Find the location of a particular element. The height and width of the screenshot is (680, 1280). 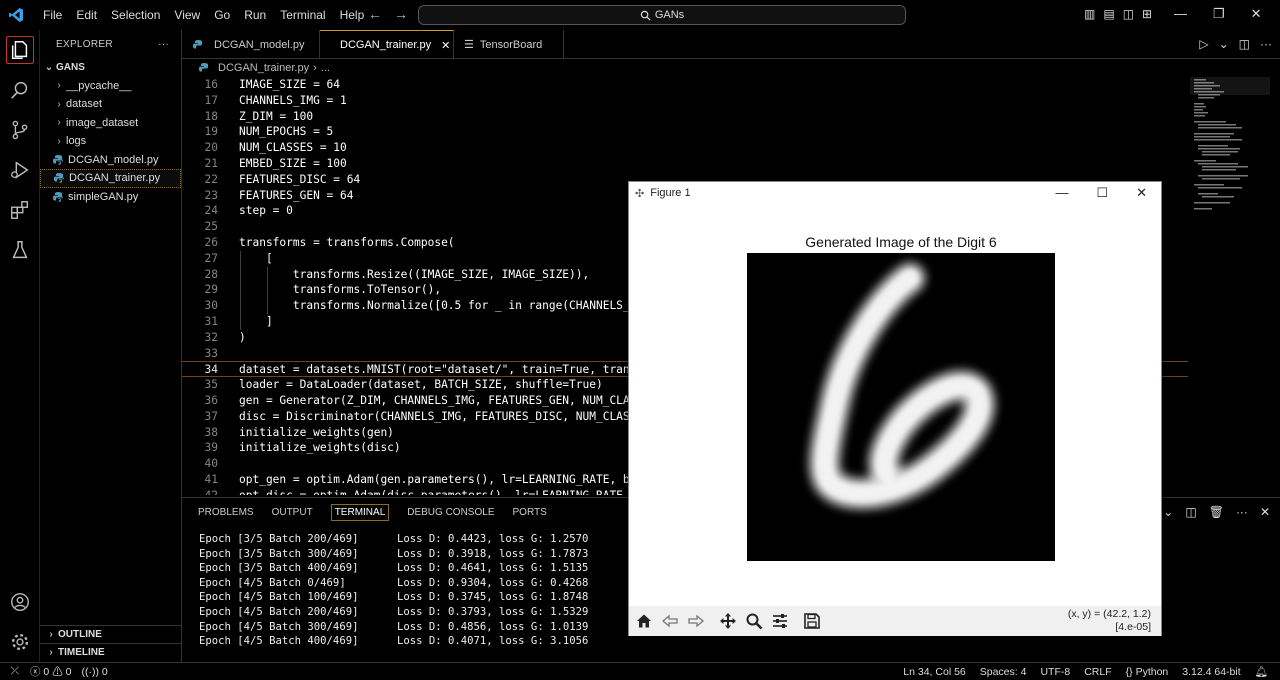

manage-gear-icon is located at coordinates (20, 642).